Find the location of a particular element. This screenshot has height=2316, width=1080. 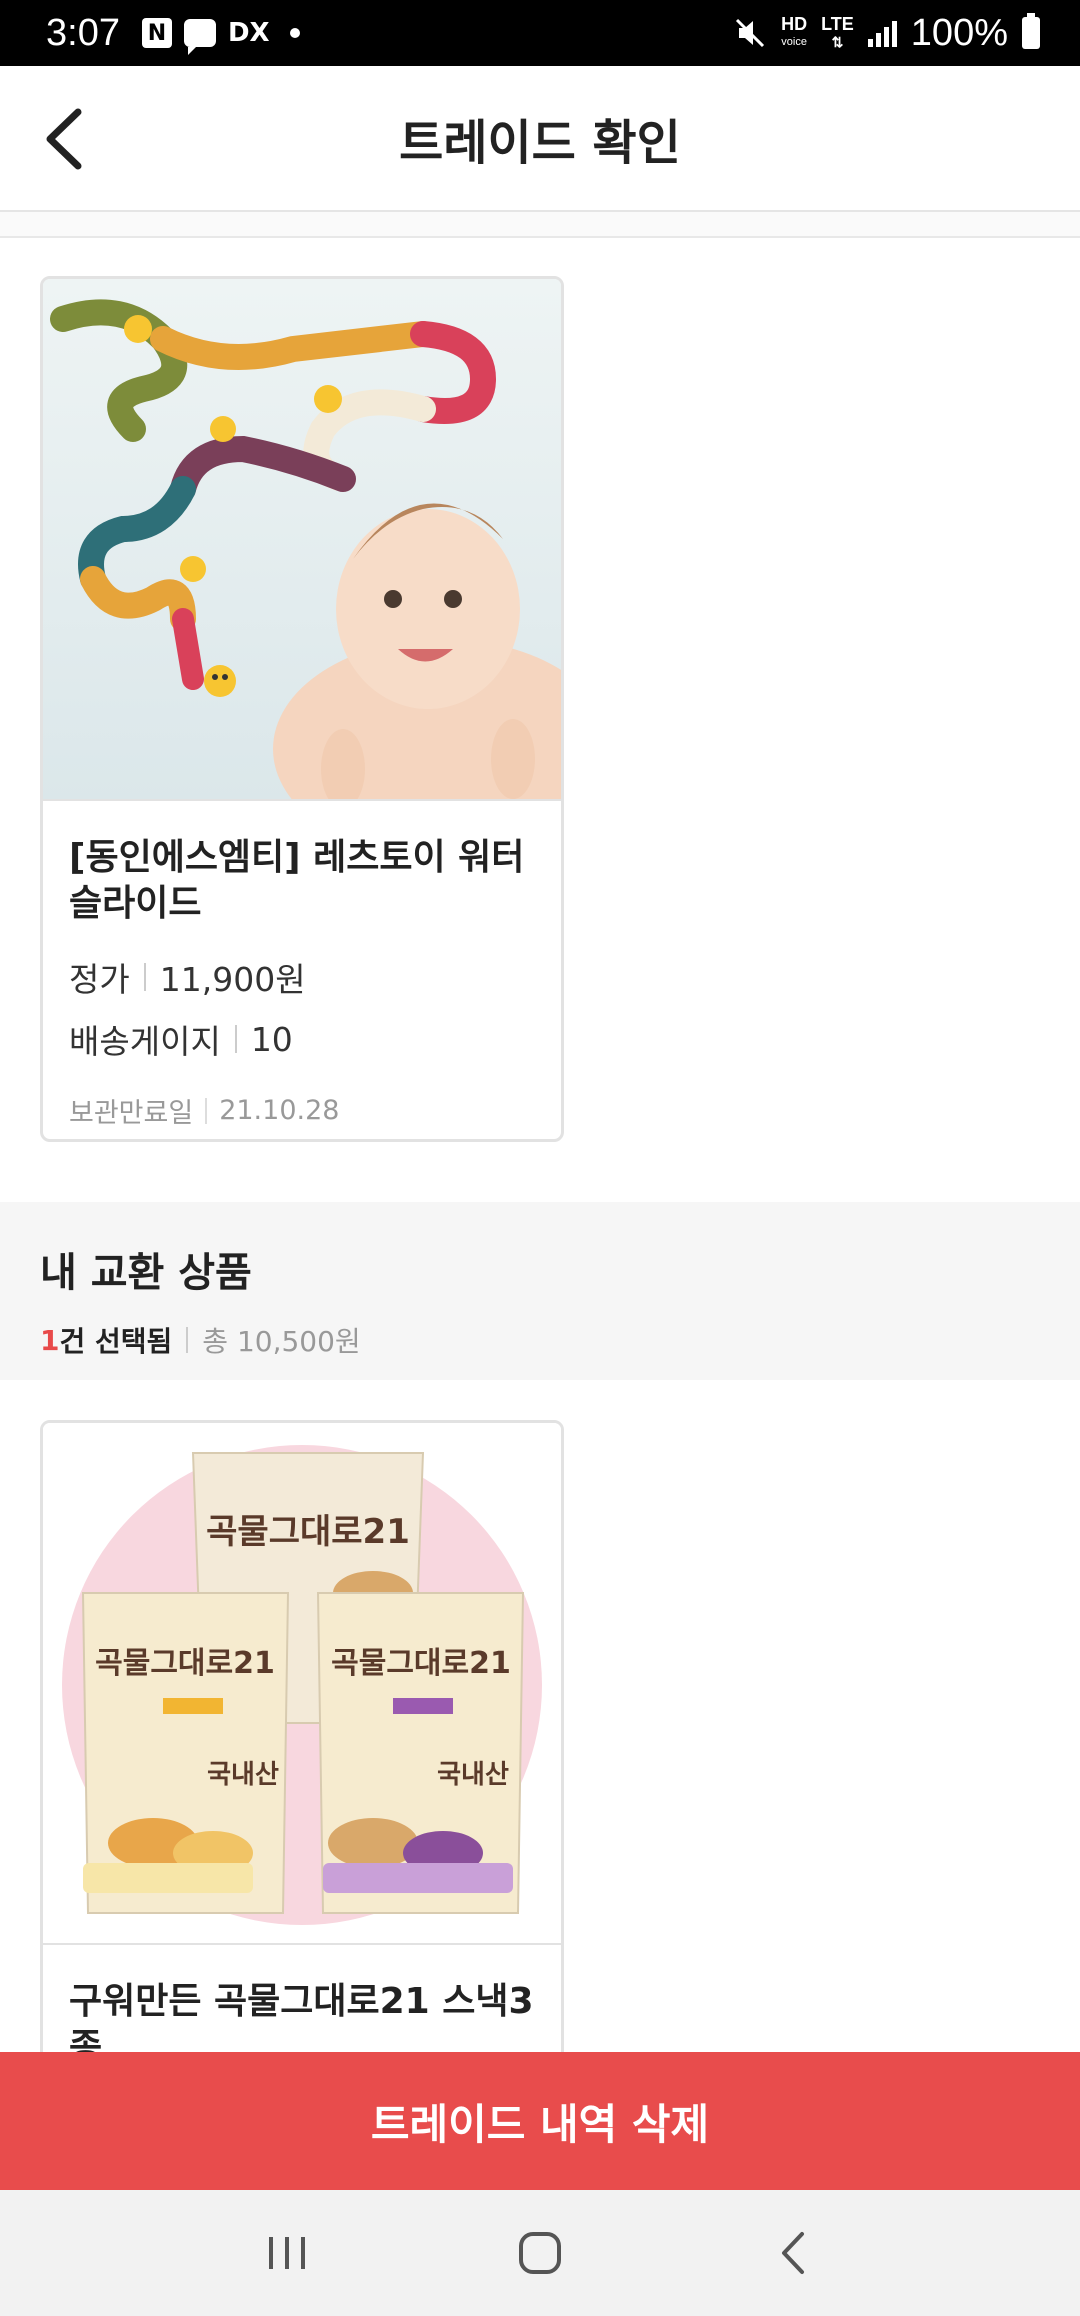

signal-icon is located at coordinates (882, 33).